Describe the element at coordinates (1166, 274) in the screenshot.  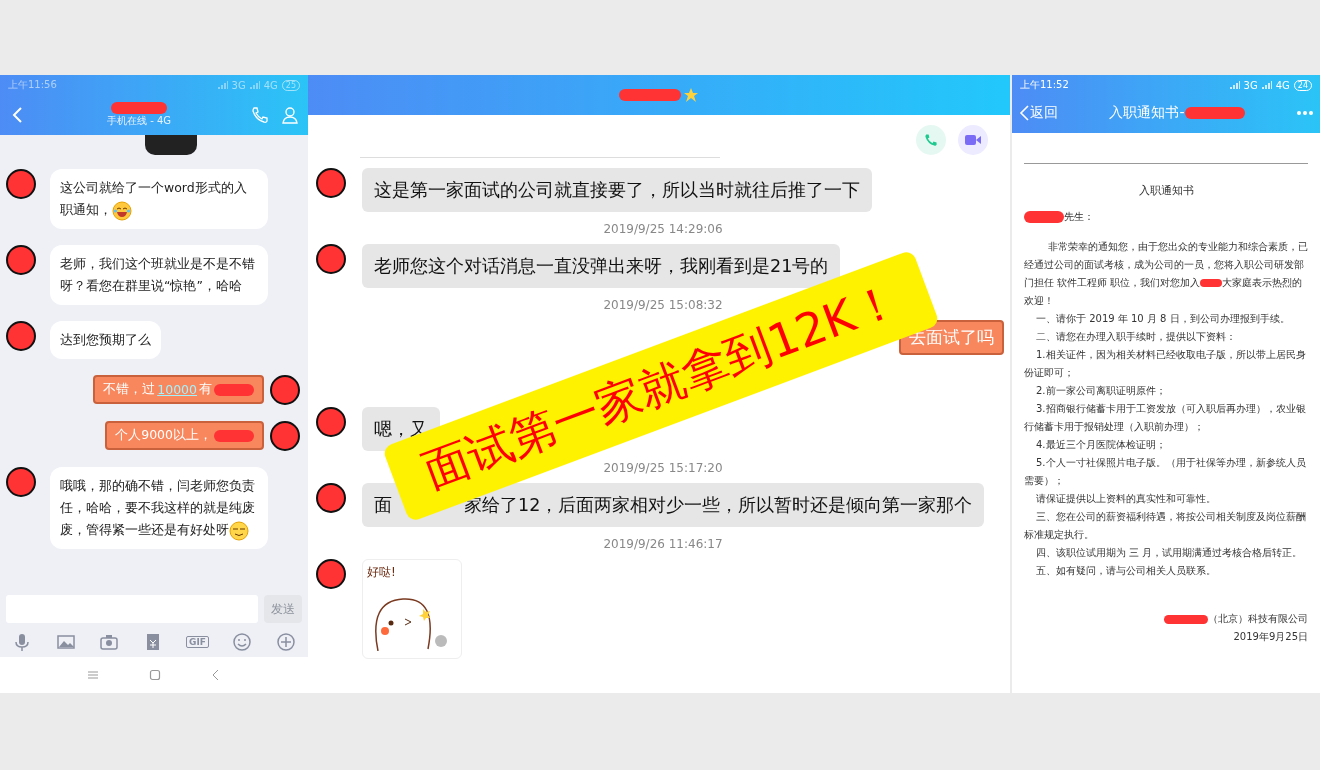
I see `document-paragraph: 非常荣幸的通知您，由于您出众的专业能力和综合素质，已经通过公司的面试考核，成为公司的一员，您将入职公司研发部门担任 软件工程师 职位，我们对您加入 大家庭表示热烈的欢迎！` at that location.